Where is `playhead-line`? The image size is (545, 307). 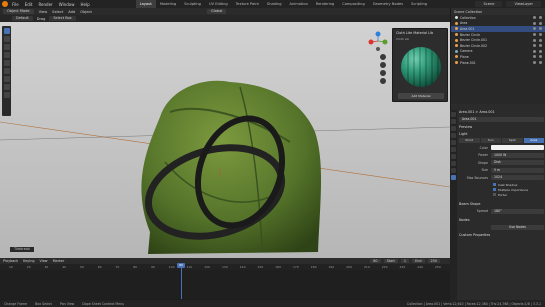
playhead-line is located at coordinates (181, 283).